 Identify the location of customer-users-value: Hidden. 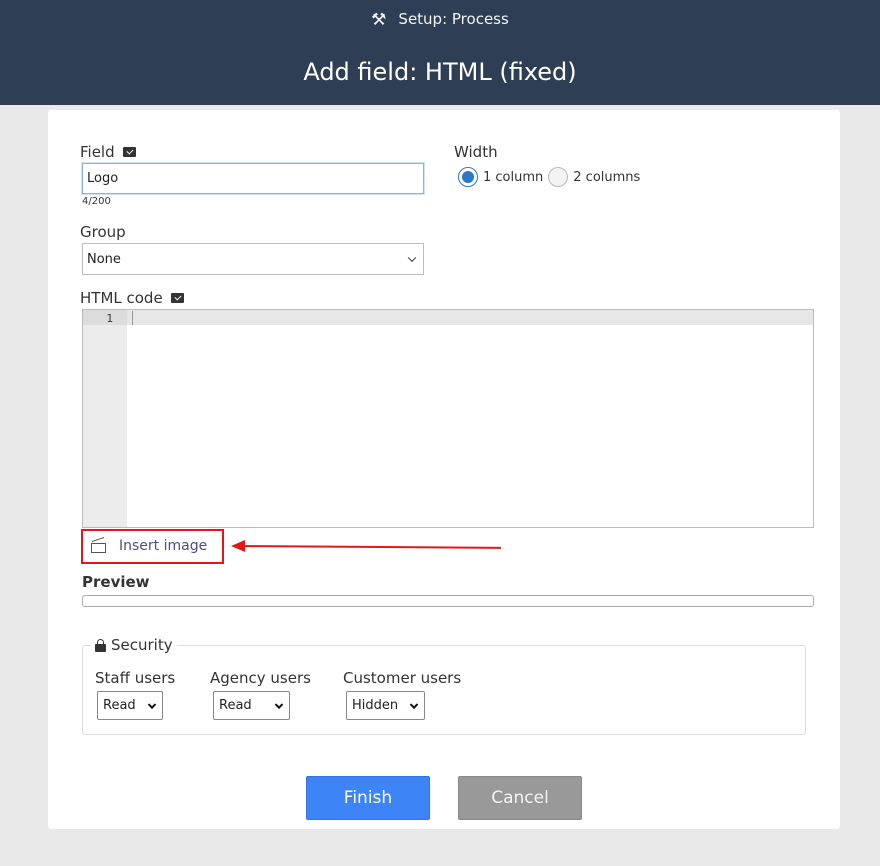
(375, 705).